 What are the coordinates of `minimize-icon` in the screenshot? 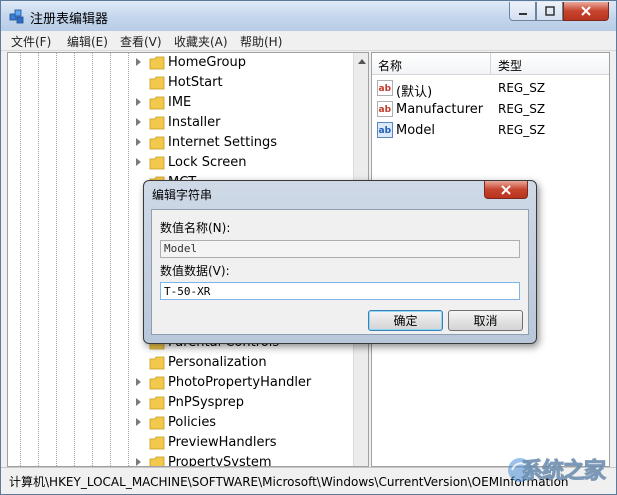 It's located at (522, 14).